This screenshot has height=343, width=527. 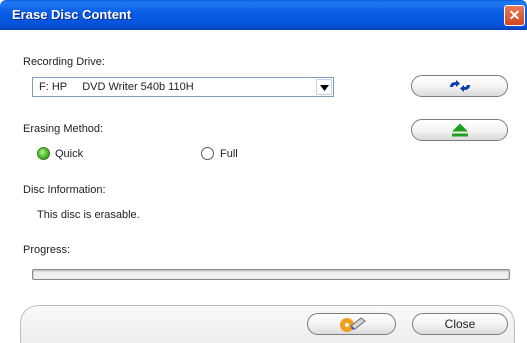 What do you see at coordinates (43, 153) in the screenshot?
I see `quick-radio` at bounding box center [43, 153].